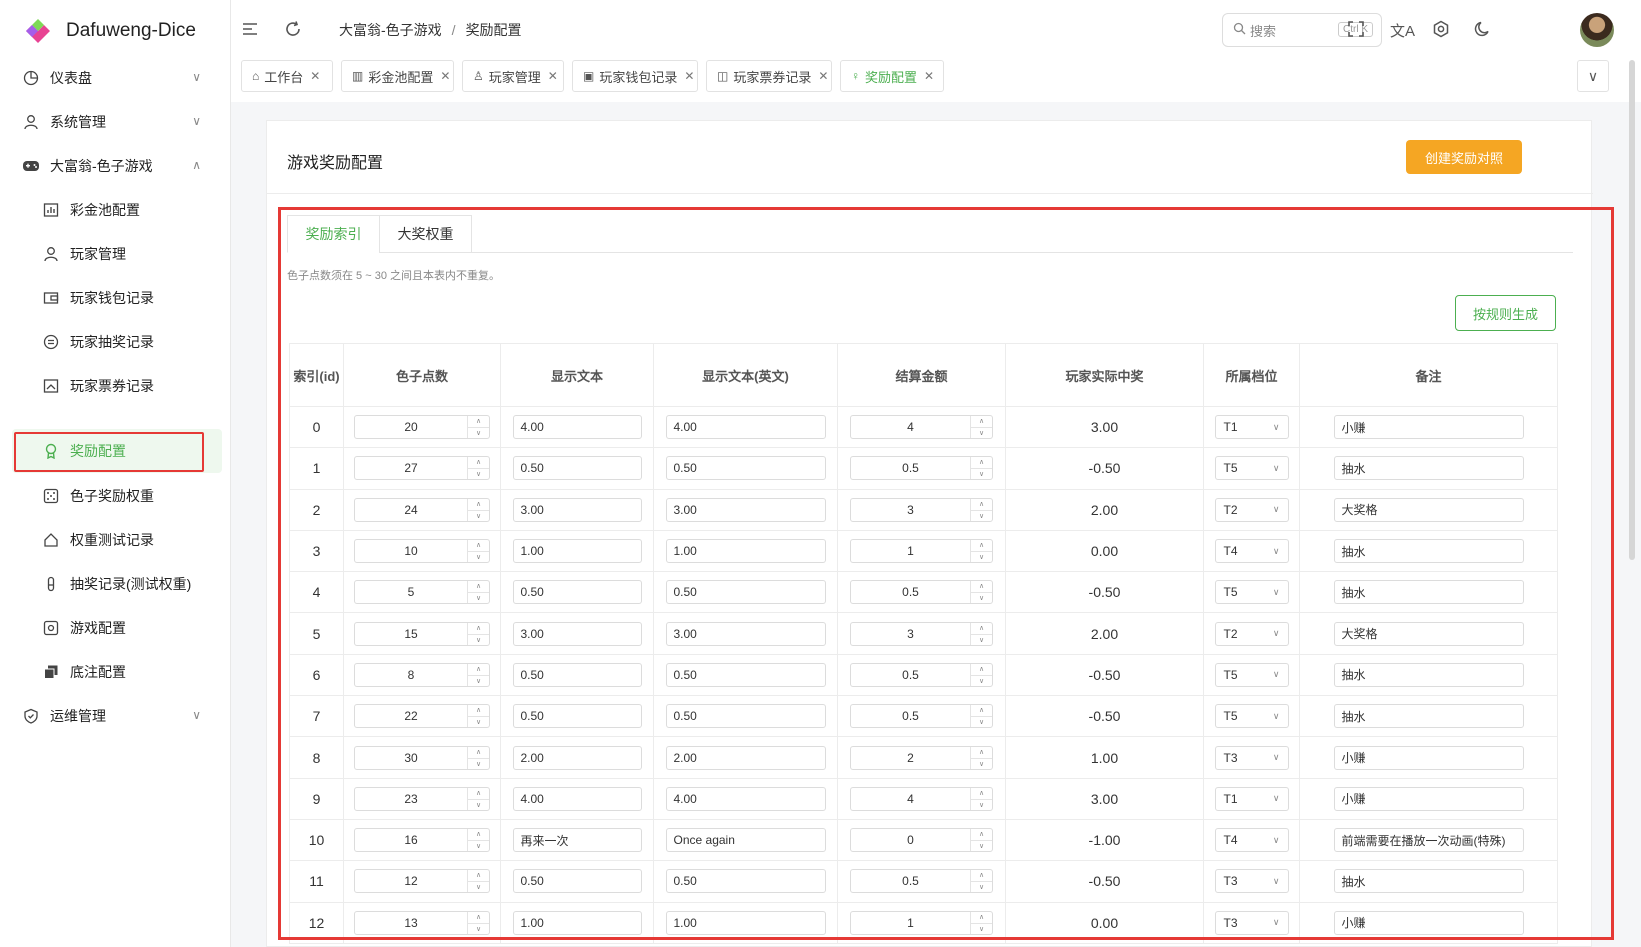 This screenshot has height=947, width=1641. What do you see at coordinates (1483, 29) in the screenshot?
I see `dark-mode-icon` at bounding box center [1483, 29].